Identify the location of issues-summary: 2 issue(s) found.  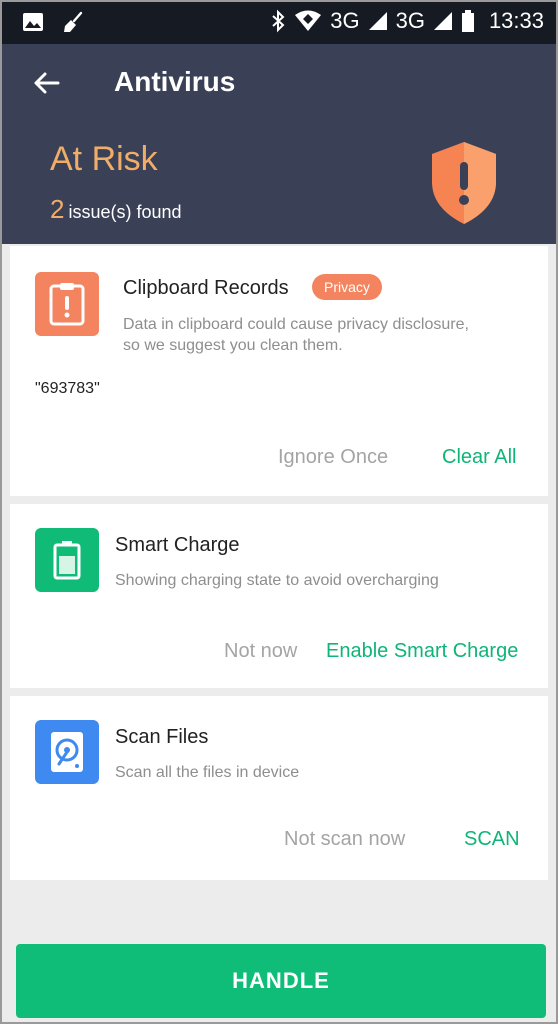
(116, 209).